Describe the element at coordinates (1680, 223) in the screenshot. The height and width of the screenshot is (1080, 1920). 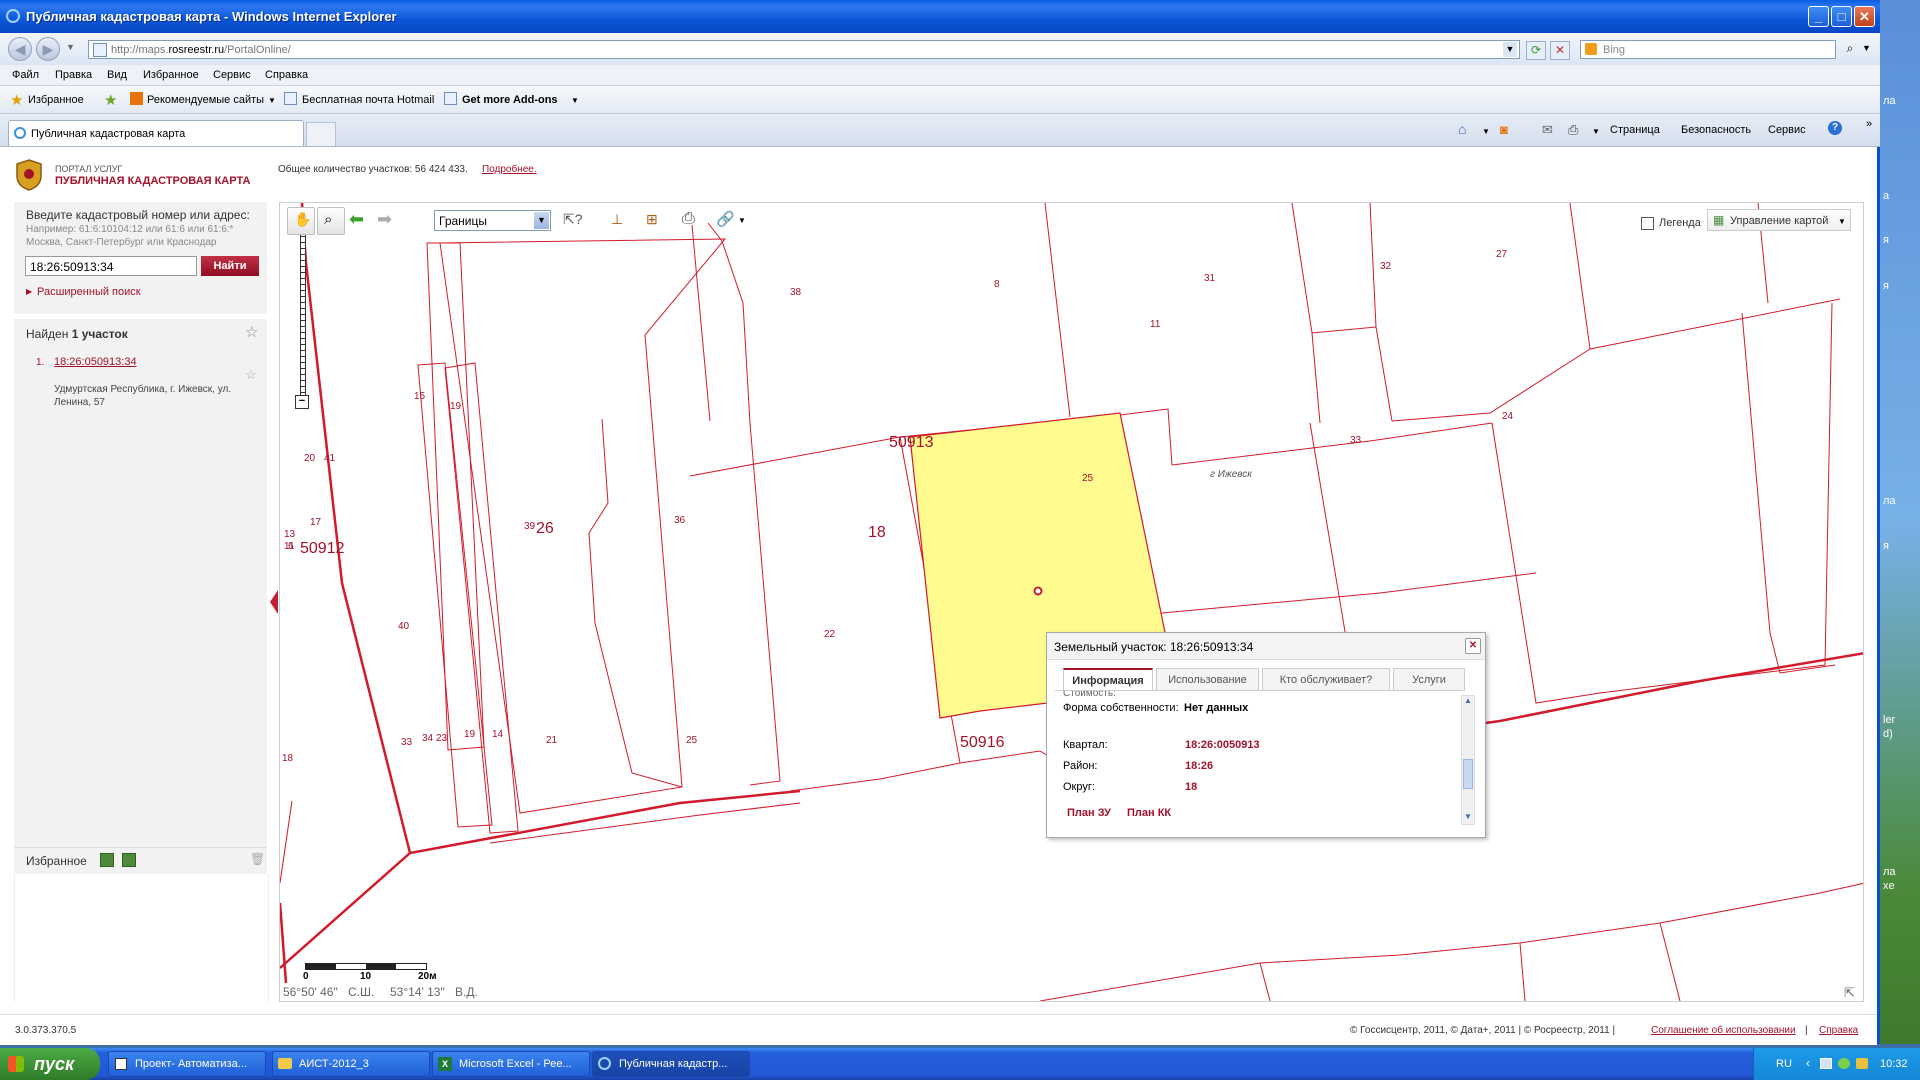
I see `legend-label: Легенда` at that location.